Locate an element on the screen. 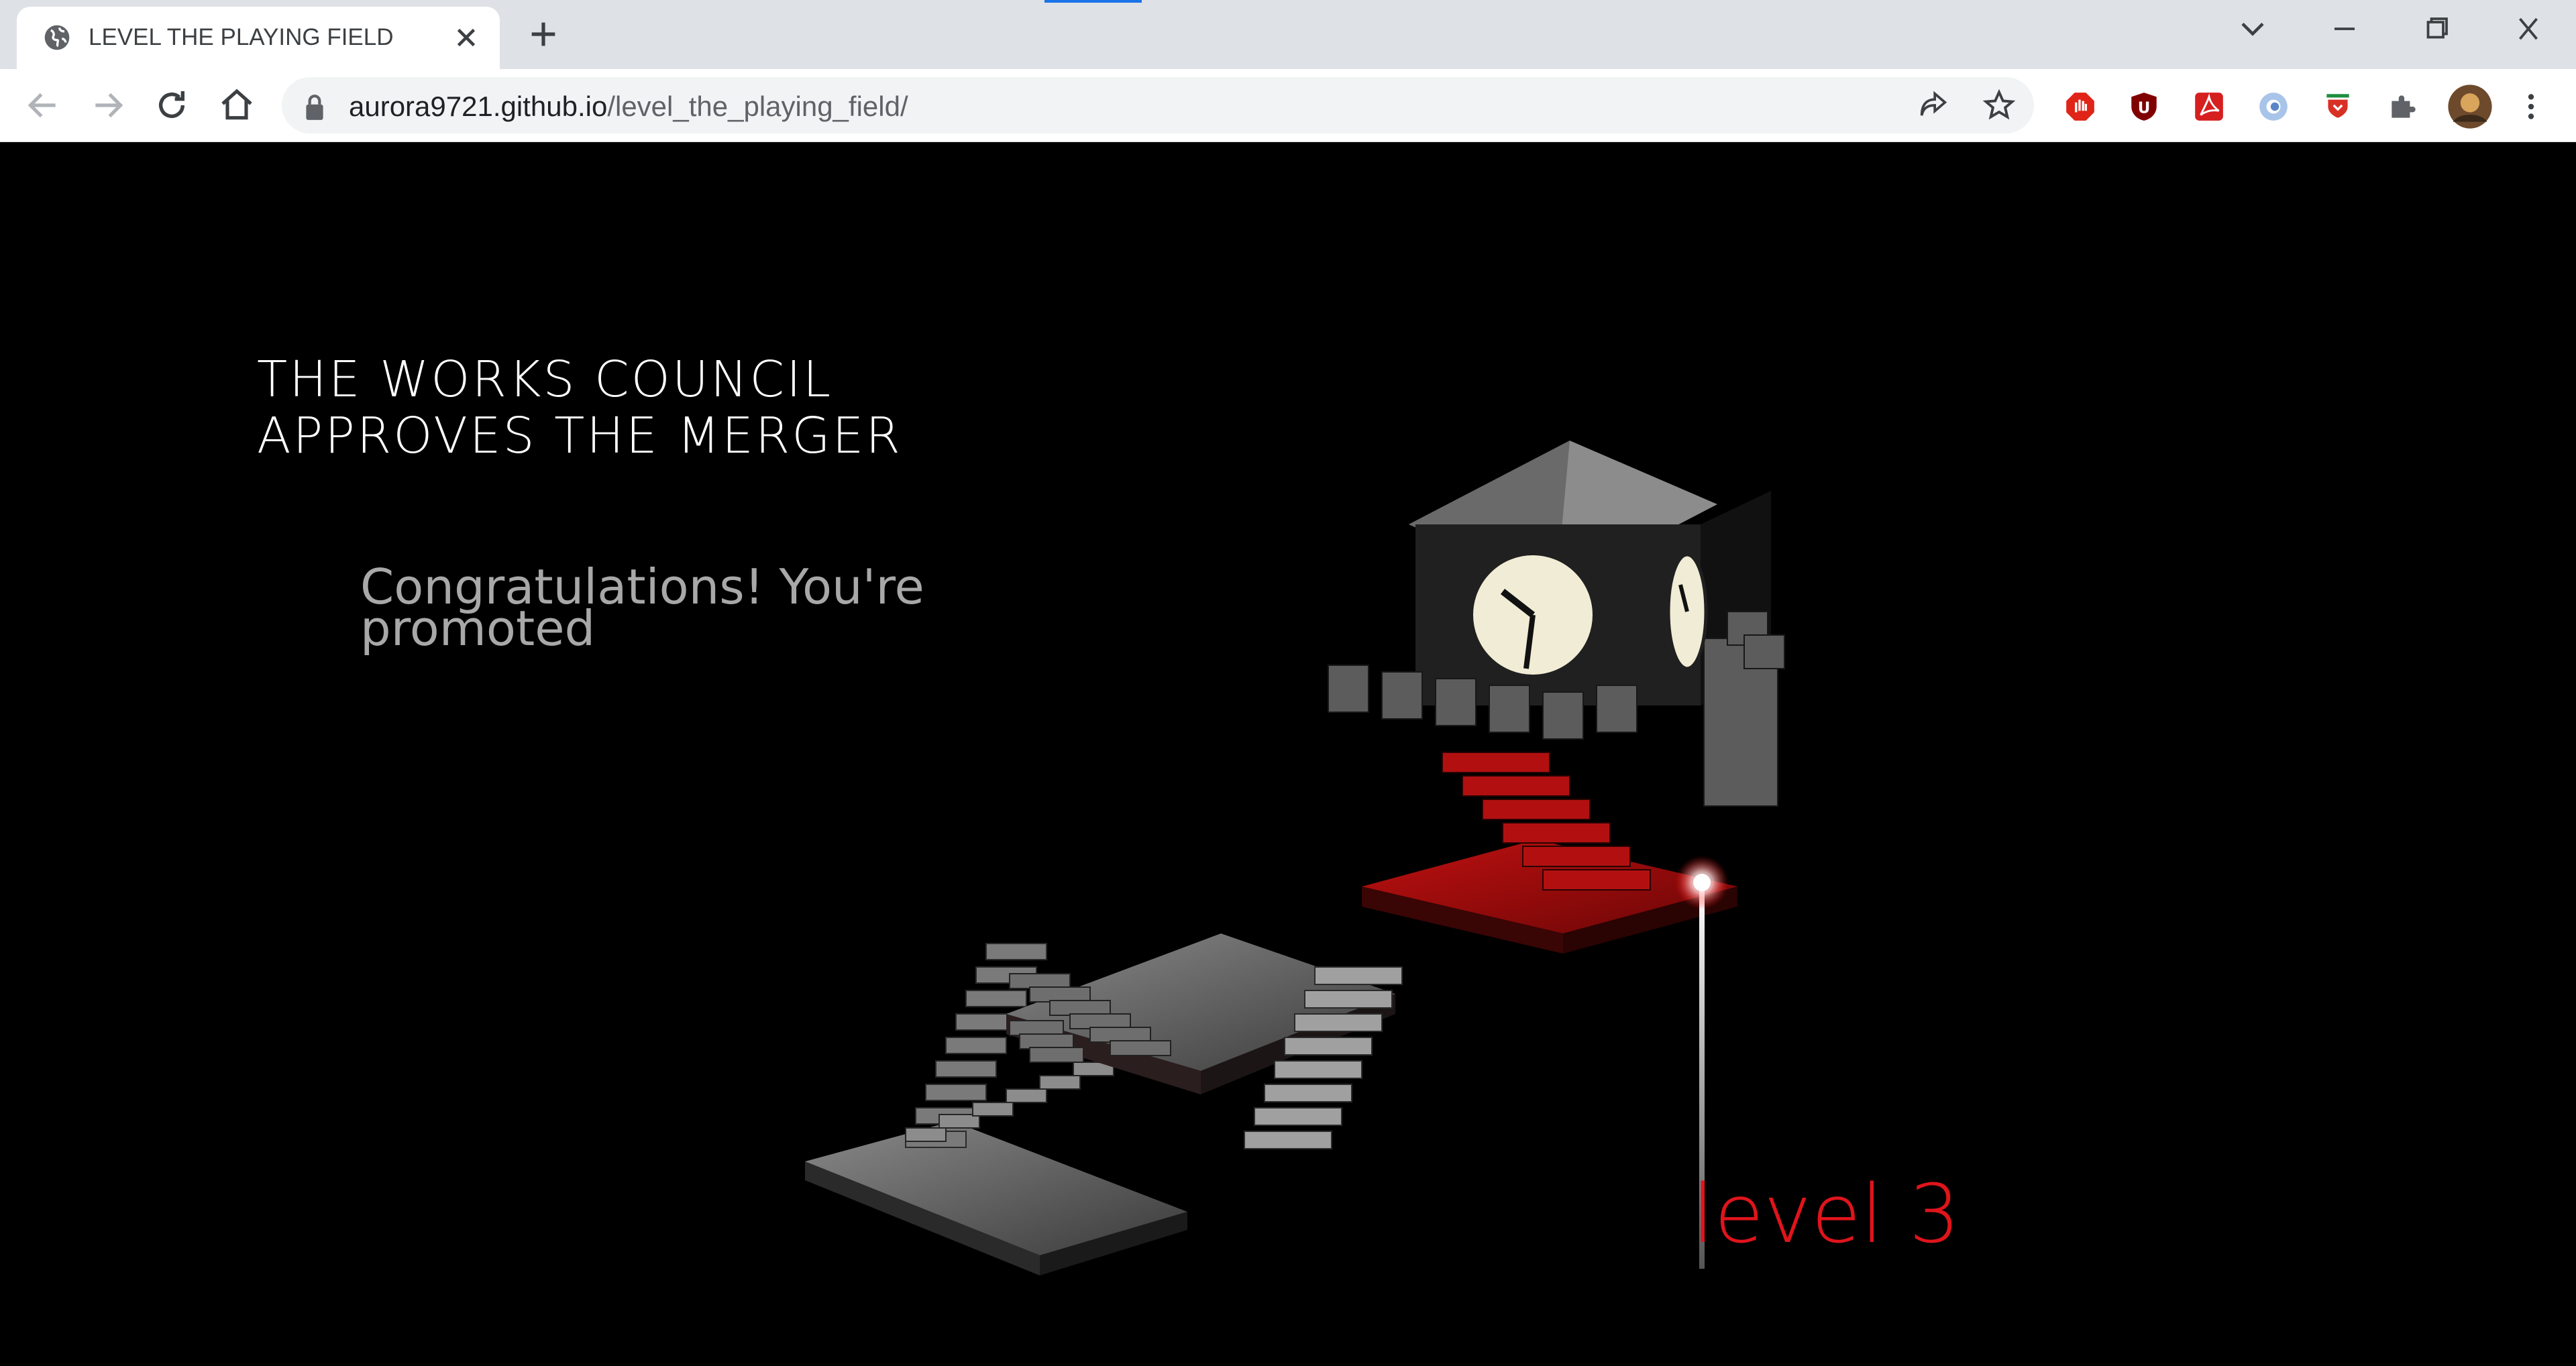 The width and height of the screenshot is (2576, 1366). tab-search-chevron-icon is located at coordinates (2253, 28).